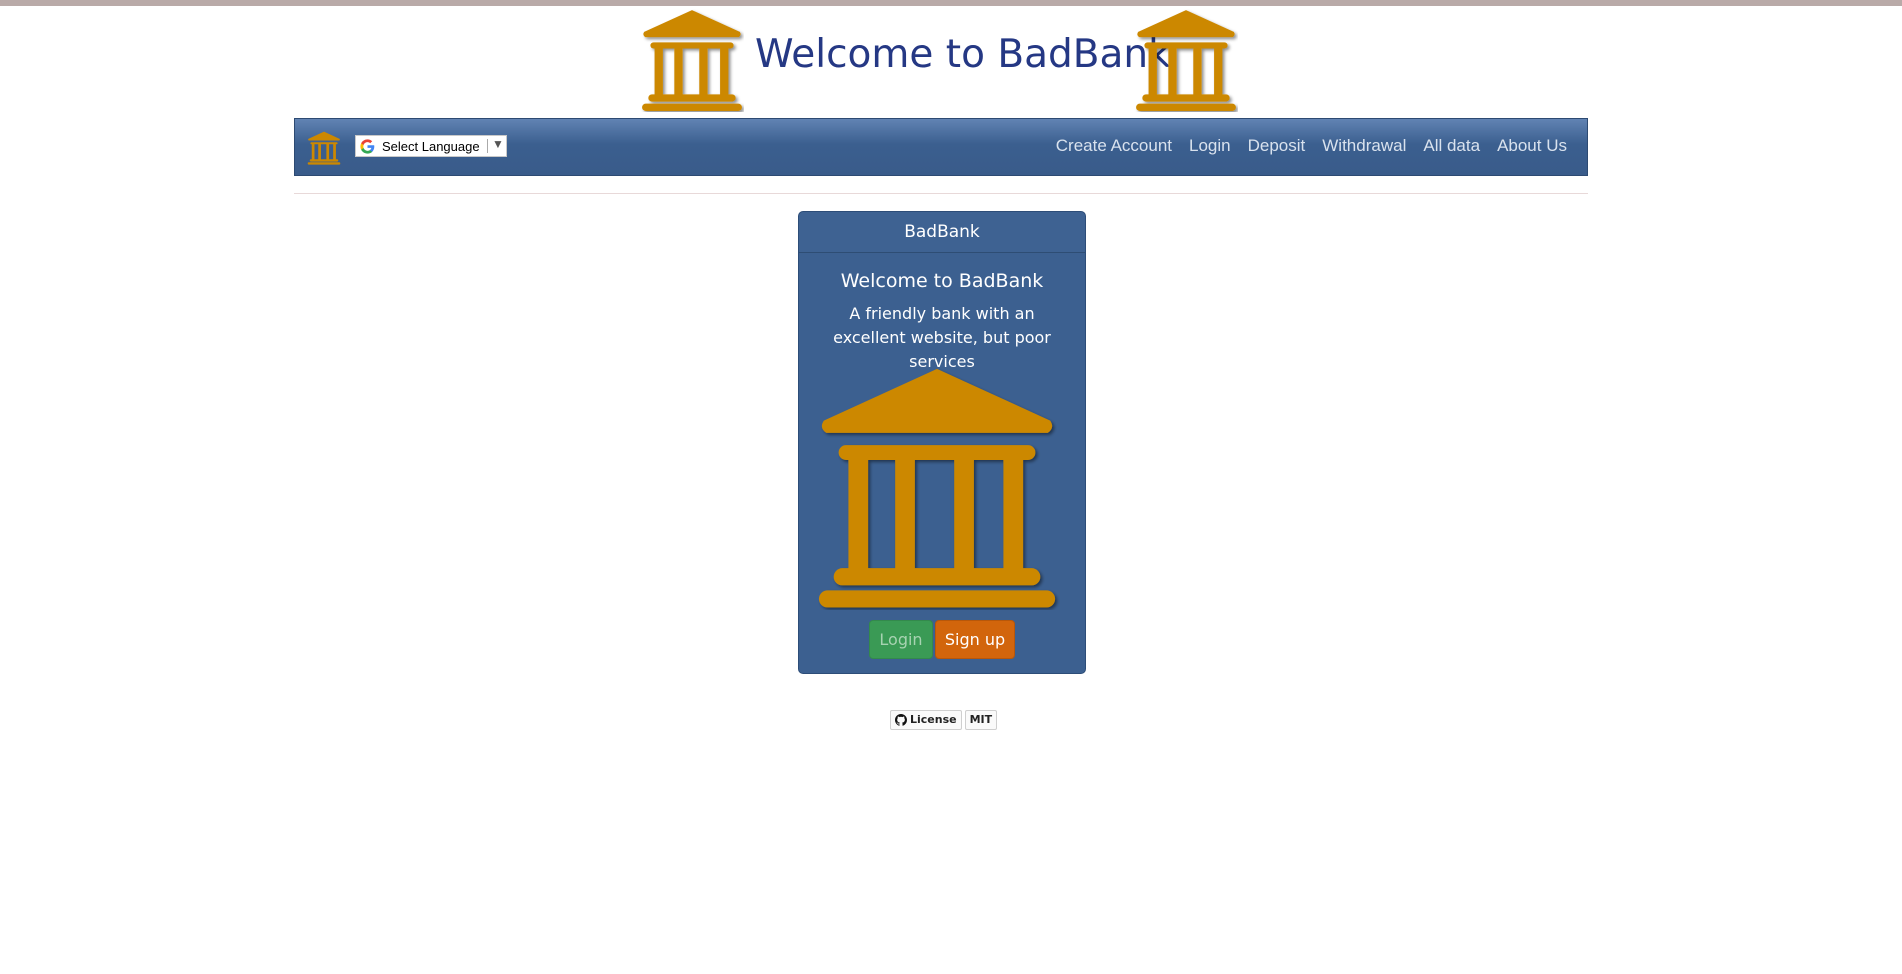 The height and width of the screenshot is (974, 1902). Describe the element at coordinates (1451, 146) in the screenshot. I see `nav-all-data: All data` at that location.